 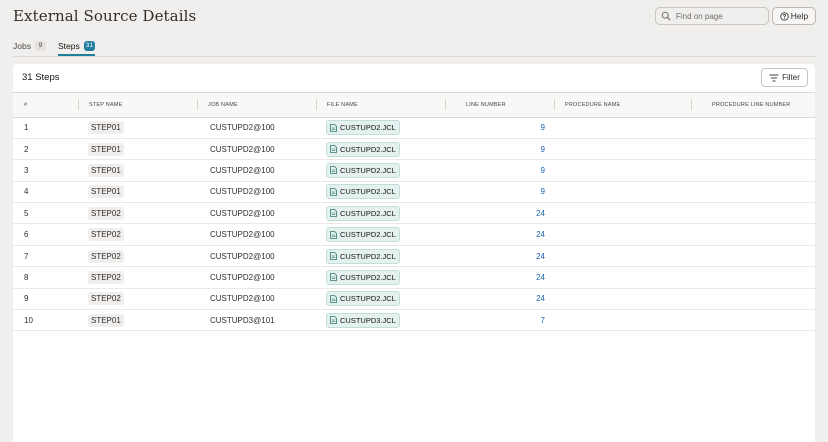 What do you see at coordinates (76, 46) in the screenshot?
I see `tab-steps: Steps 31` at bounding box center [76, 46].